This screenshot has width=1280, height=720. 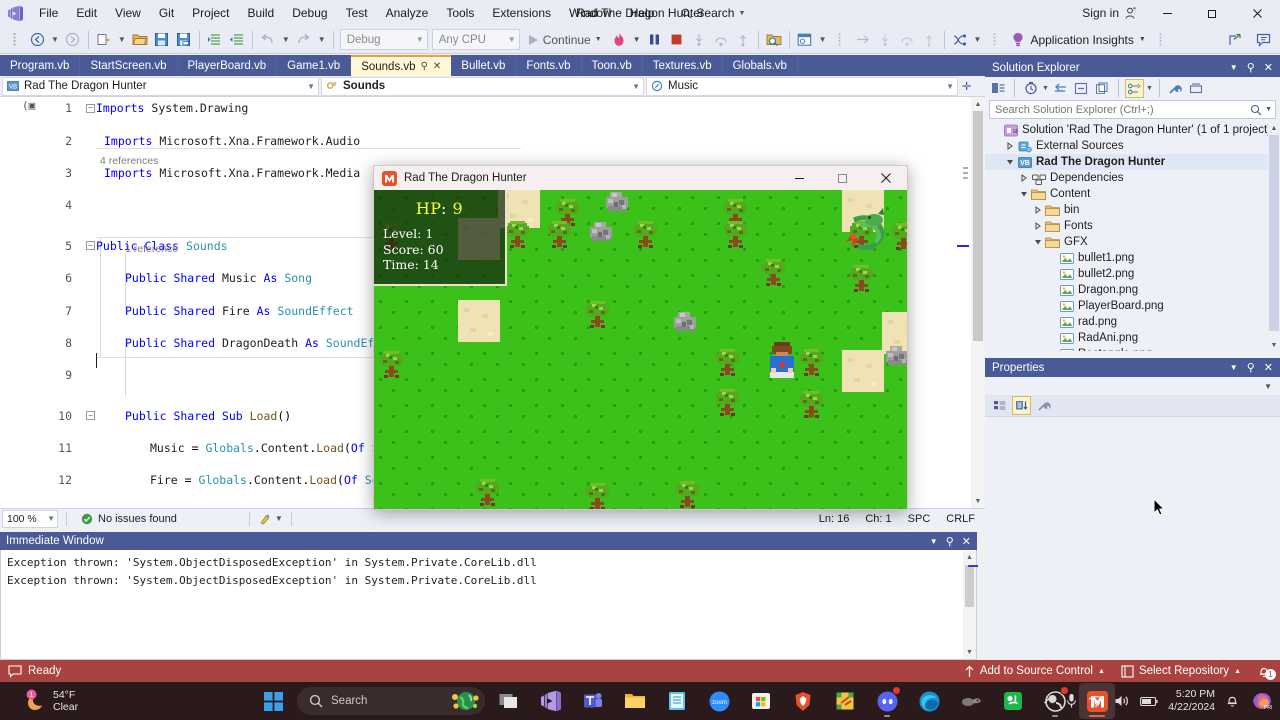 What do you see at coordinates (1212, 13) in the screenshot?
I see `restore-window-button` at bounding box center [1212, 13].